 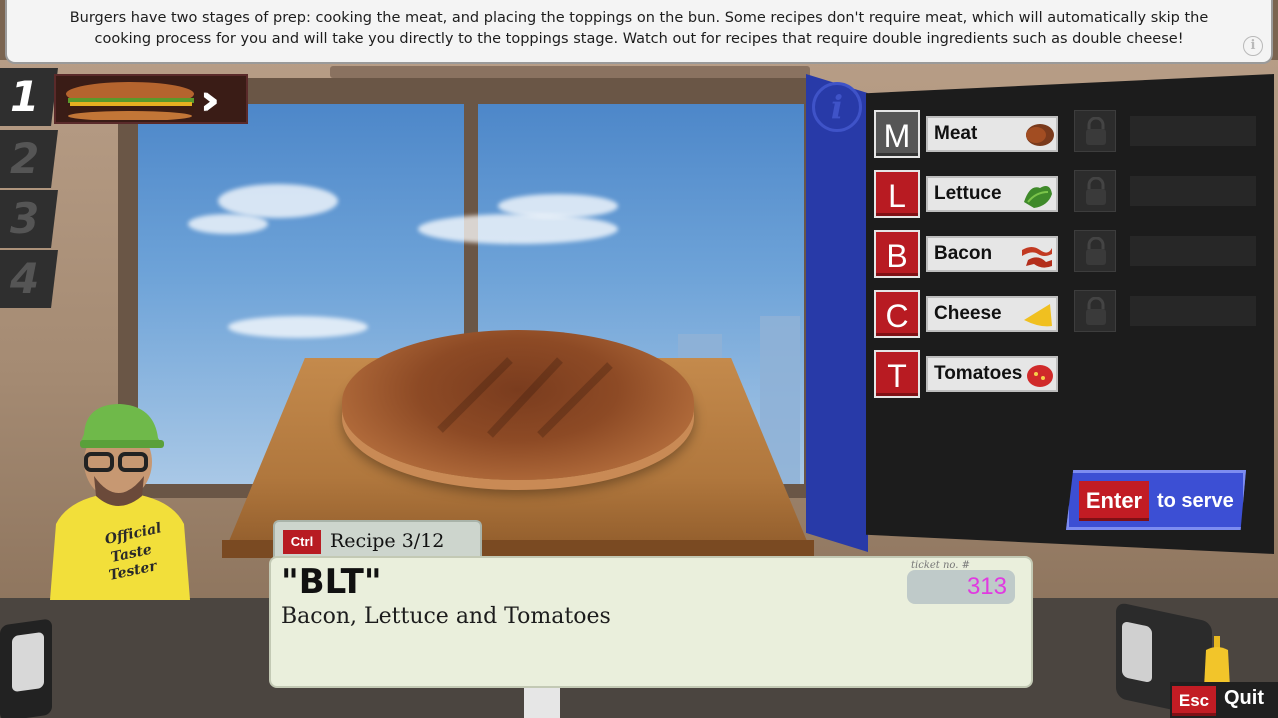 I want to click on bacon-icon, so click(x=1037, y=257).